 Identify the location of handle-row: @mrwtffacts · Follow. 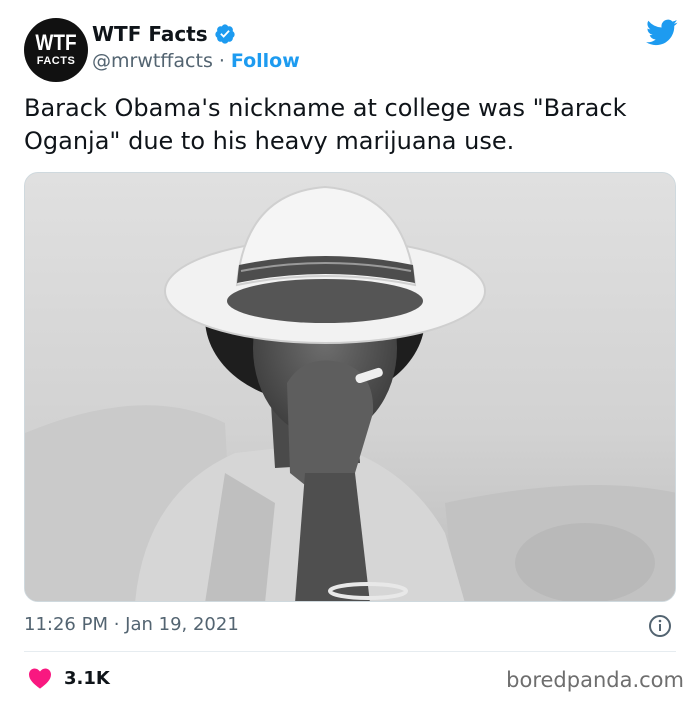
(196, 61).